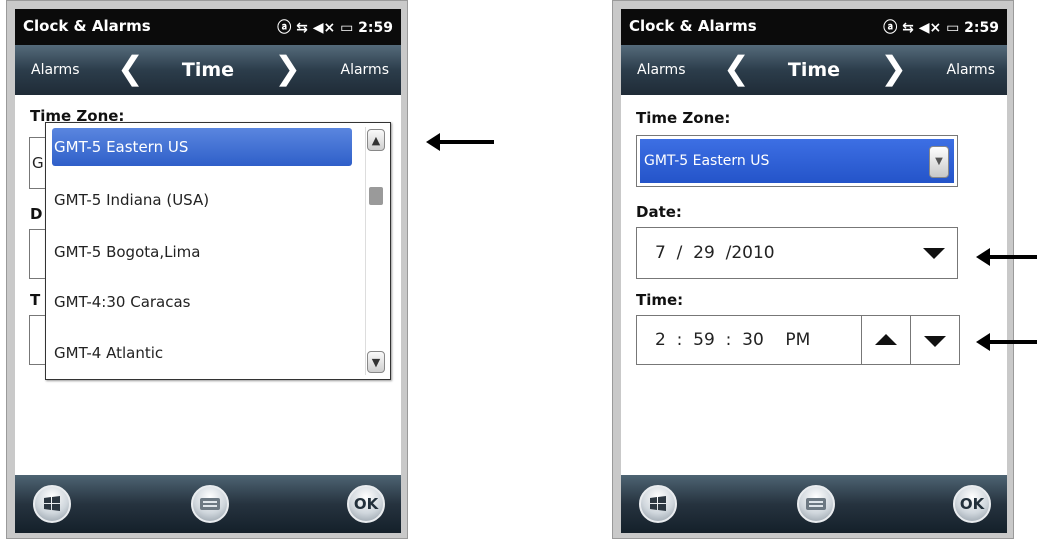 The width and height of the screenshot is (1037, 539). Describe the element at coordinates (733, 340) in the screenshot. I see `time-value: 2 : 59 : 30 PM` at that location.